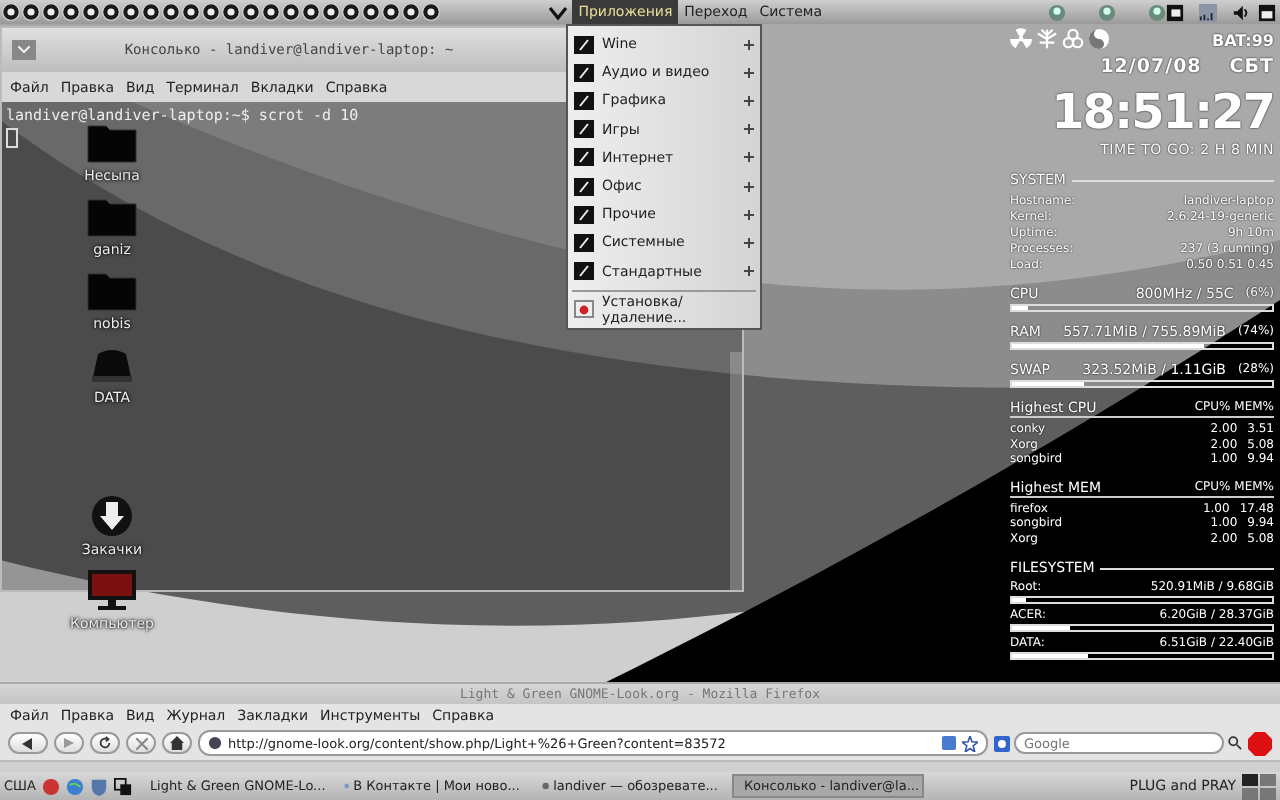 This screenshot has height=800, width=1280. I want to click on workspace-switcher, so click(1259, 786).